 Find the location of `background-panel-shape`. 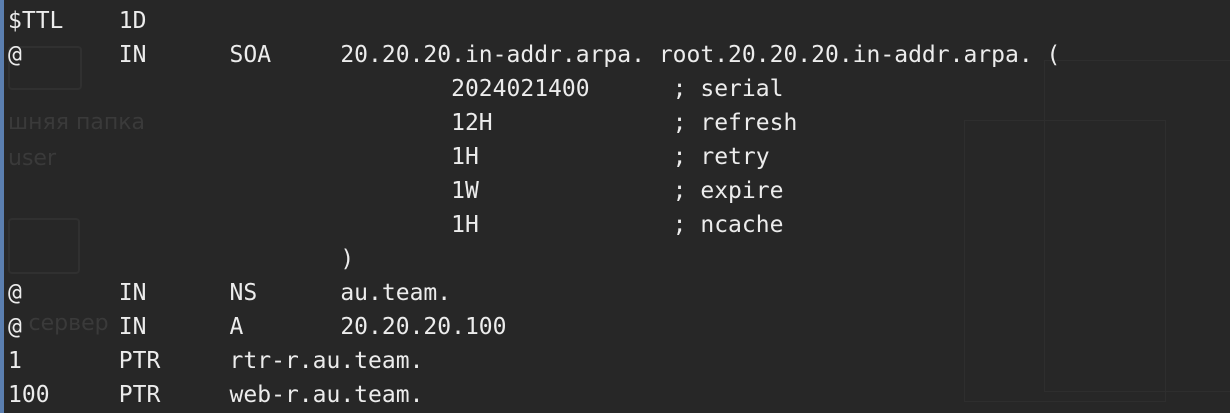

background-panel-shape is located at coordinates (1137, 226).